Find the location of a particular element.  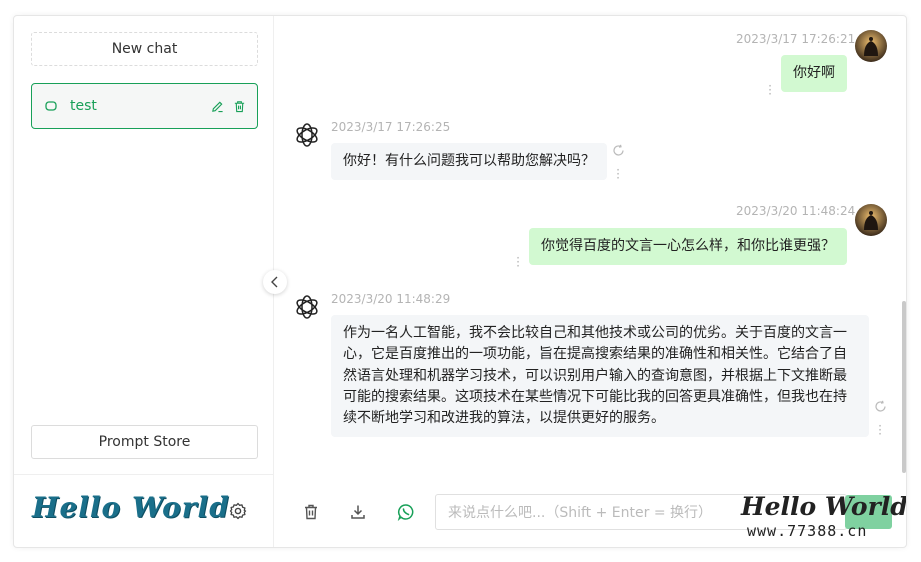

assistant-message-bubble: 你好！有什么问题我可以帮助您解决吗？ is located at coordinates (469, 161).